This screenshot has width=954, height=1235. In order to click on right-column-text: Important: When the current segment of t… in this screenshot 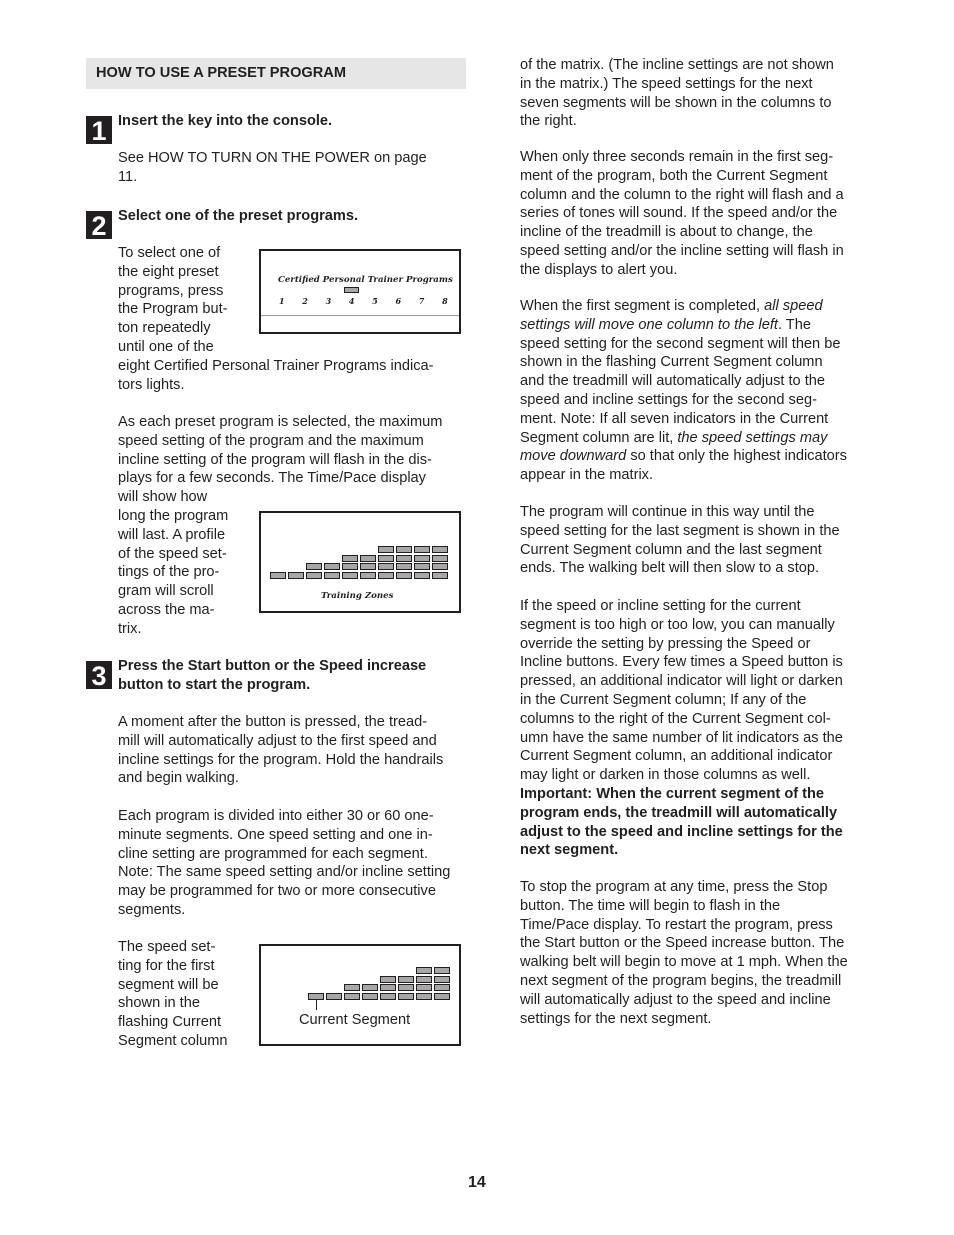, I will do `click(672, 794)`.